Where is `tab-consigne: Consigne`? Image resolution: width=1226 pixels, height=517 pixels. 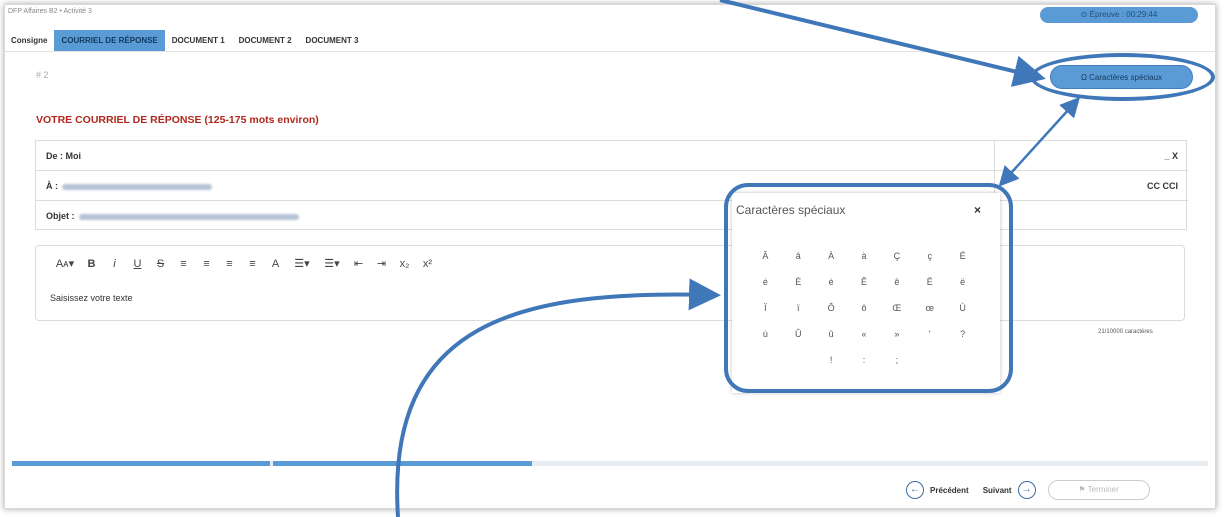 tab-consigne: Consigne is located at coordinates (29, 40).